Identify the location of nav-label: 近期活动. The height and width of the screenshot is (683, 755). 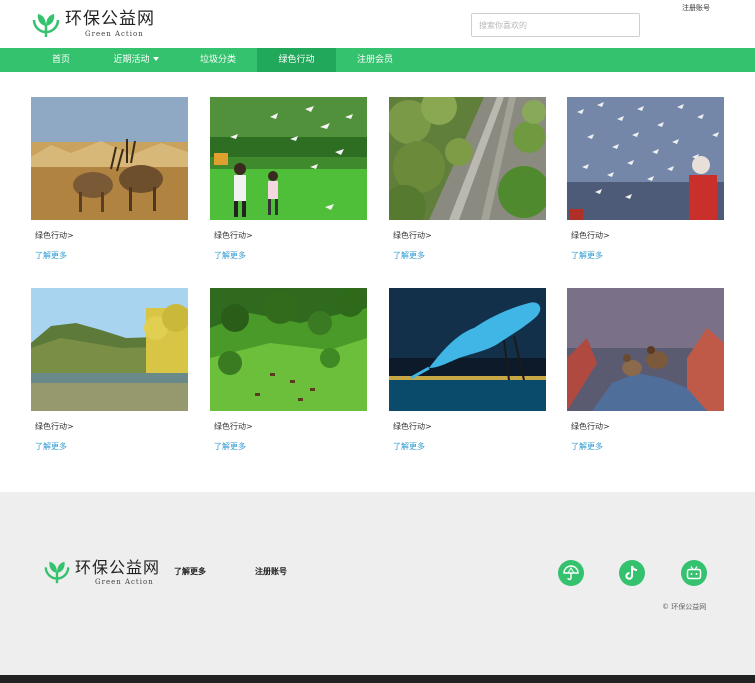
(131, 60).